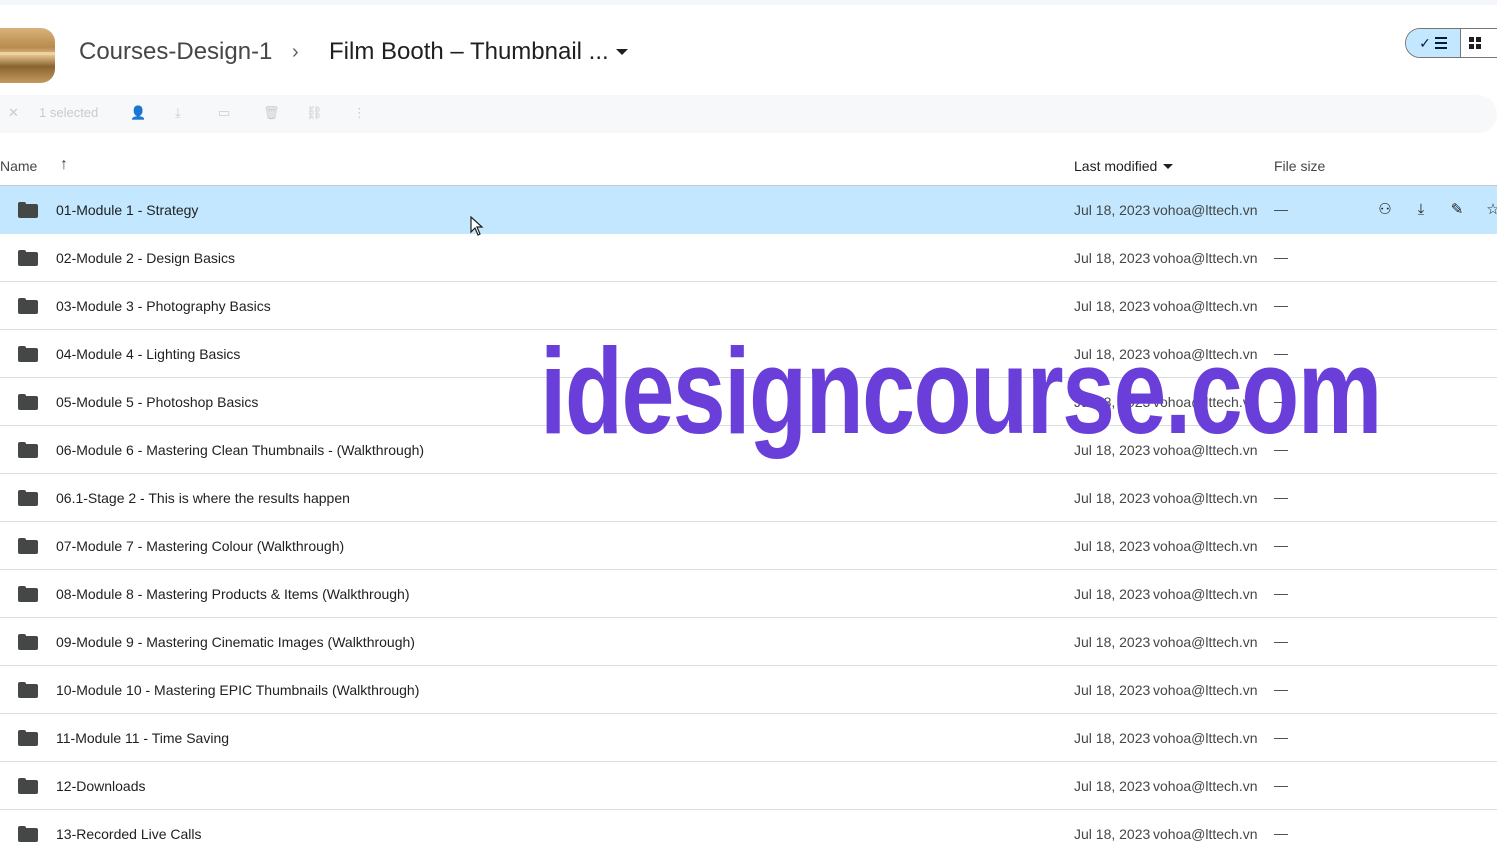  What do you see at coordinates (1299, 166) in the screenshot?
I see `column-file-size: File size` at bounding box center [1299, 166].